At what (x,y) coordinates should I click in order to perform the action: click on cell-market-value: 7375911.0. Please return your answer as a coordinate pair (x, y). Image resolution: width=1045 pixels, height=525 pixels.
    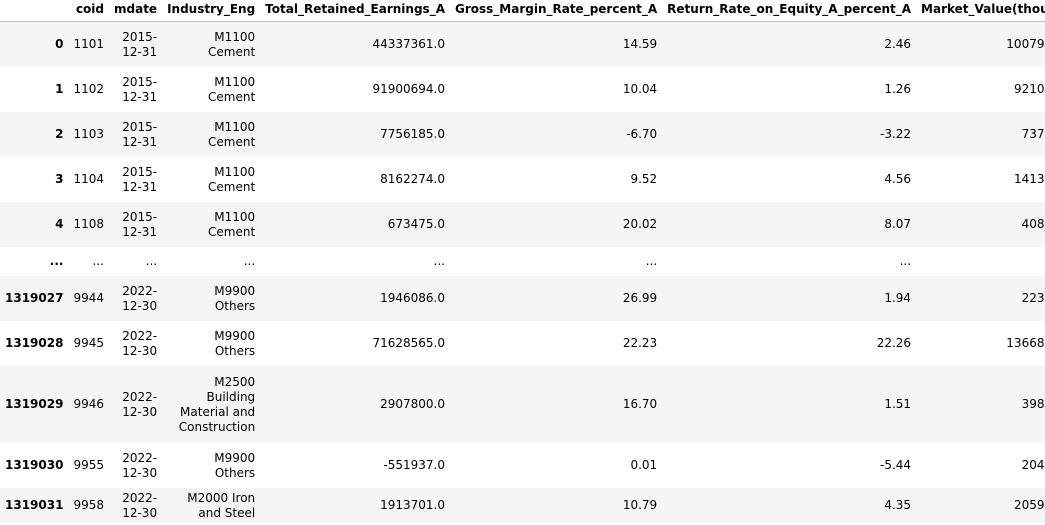
    Looking at the image, I should click on (1033, 134).